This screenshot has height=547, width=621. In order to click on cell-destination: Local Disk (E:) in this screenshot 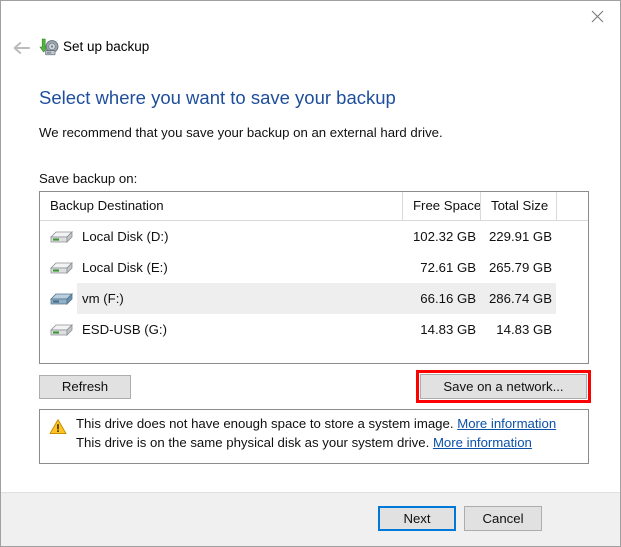, I will do `click(125, 267)`.